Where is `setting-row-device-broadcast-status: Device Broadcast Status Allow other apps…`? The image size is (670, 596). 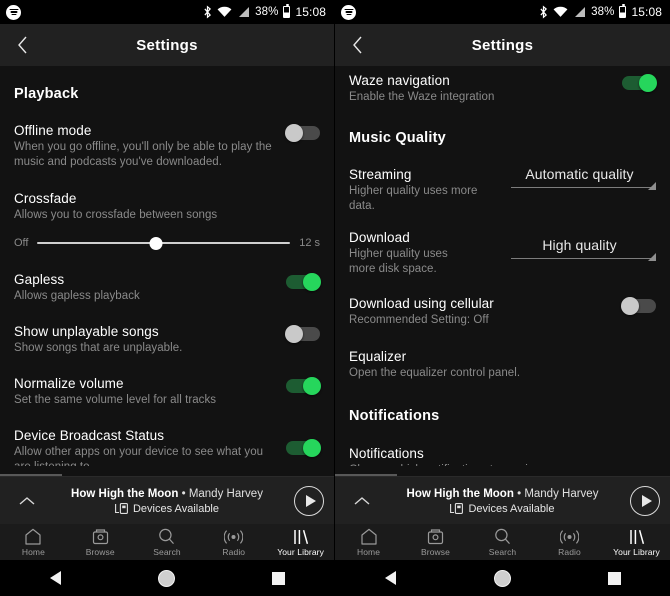 setting-row-device-broadcast-status: Device Broadcast Status Allow other apps… is located at coordinates (167, 446).